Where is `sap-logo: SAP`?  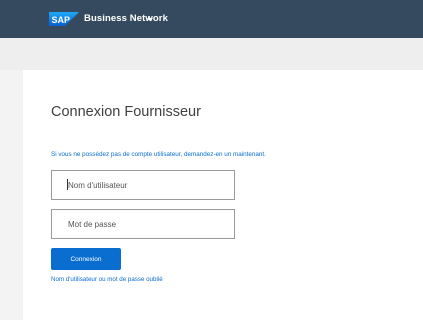
sap-logo: SAP is located at coordinates (64, 19).